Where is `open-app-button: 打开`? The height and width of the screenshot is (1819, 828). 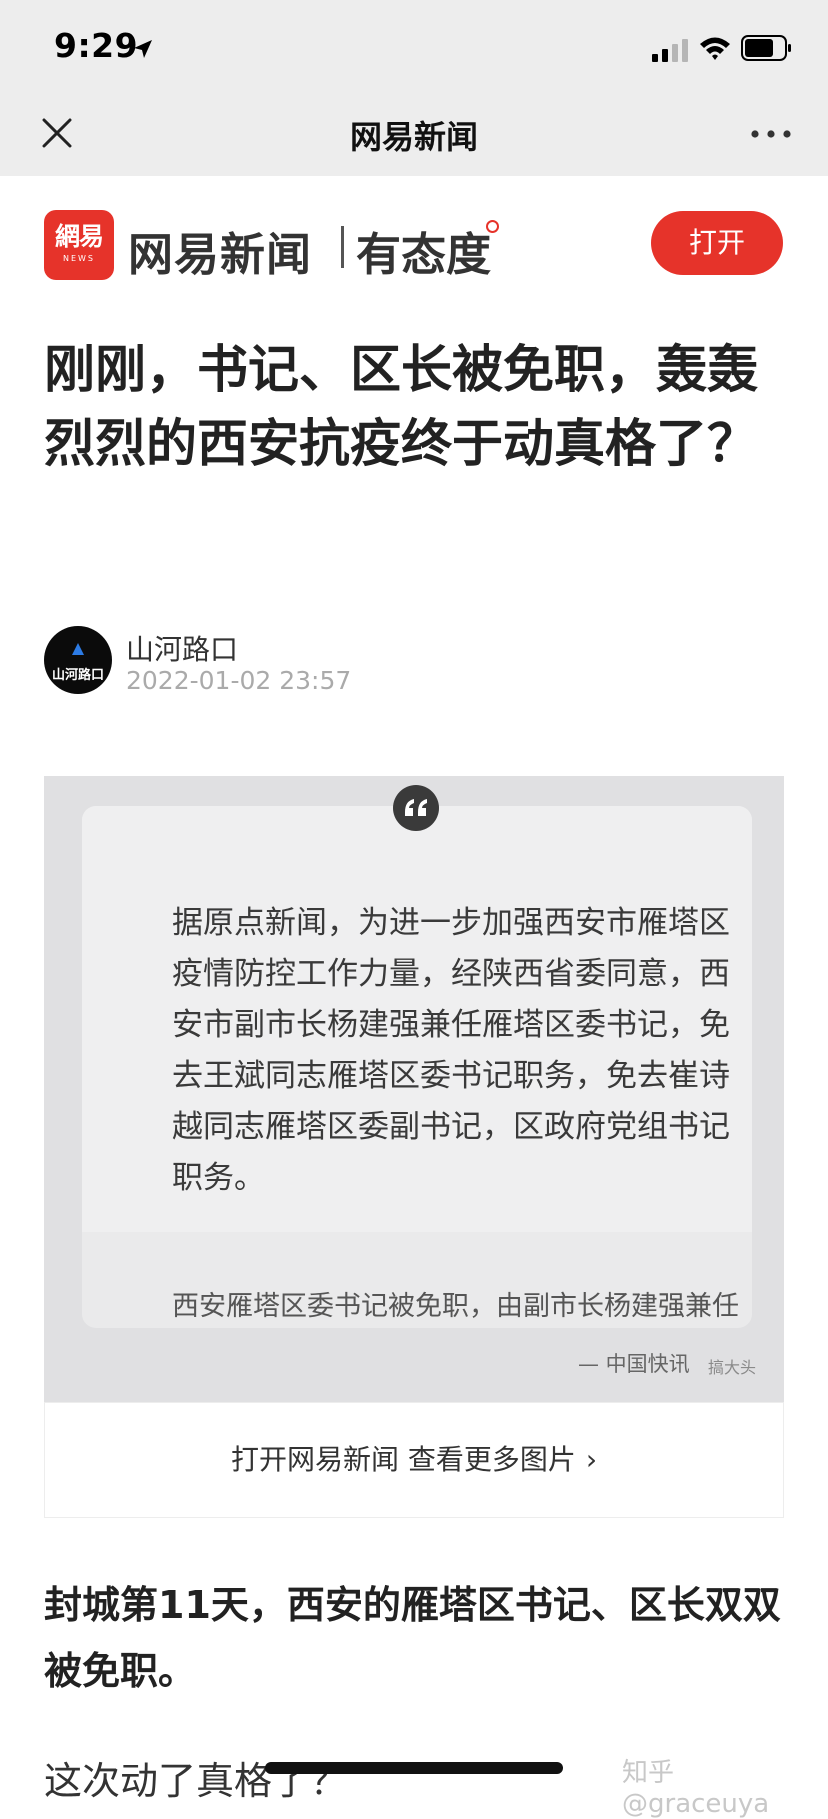
open-app-button: 打开 is located at coordinates (717, 243).